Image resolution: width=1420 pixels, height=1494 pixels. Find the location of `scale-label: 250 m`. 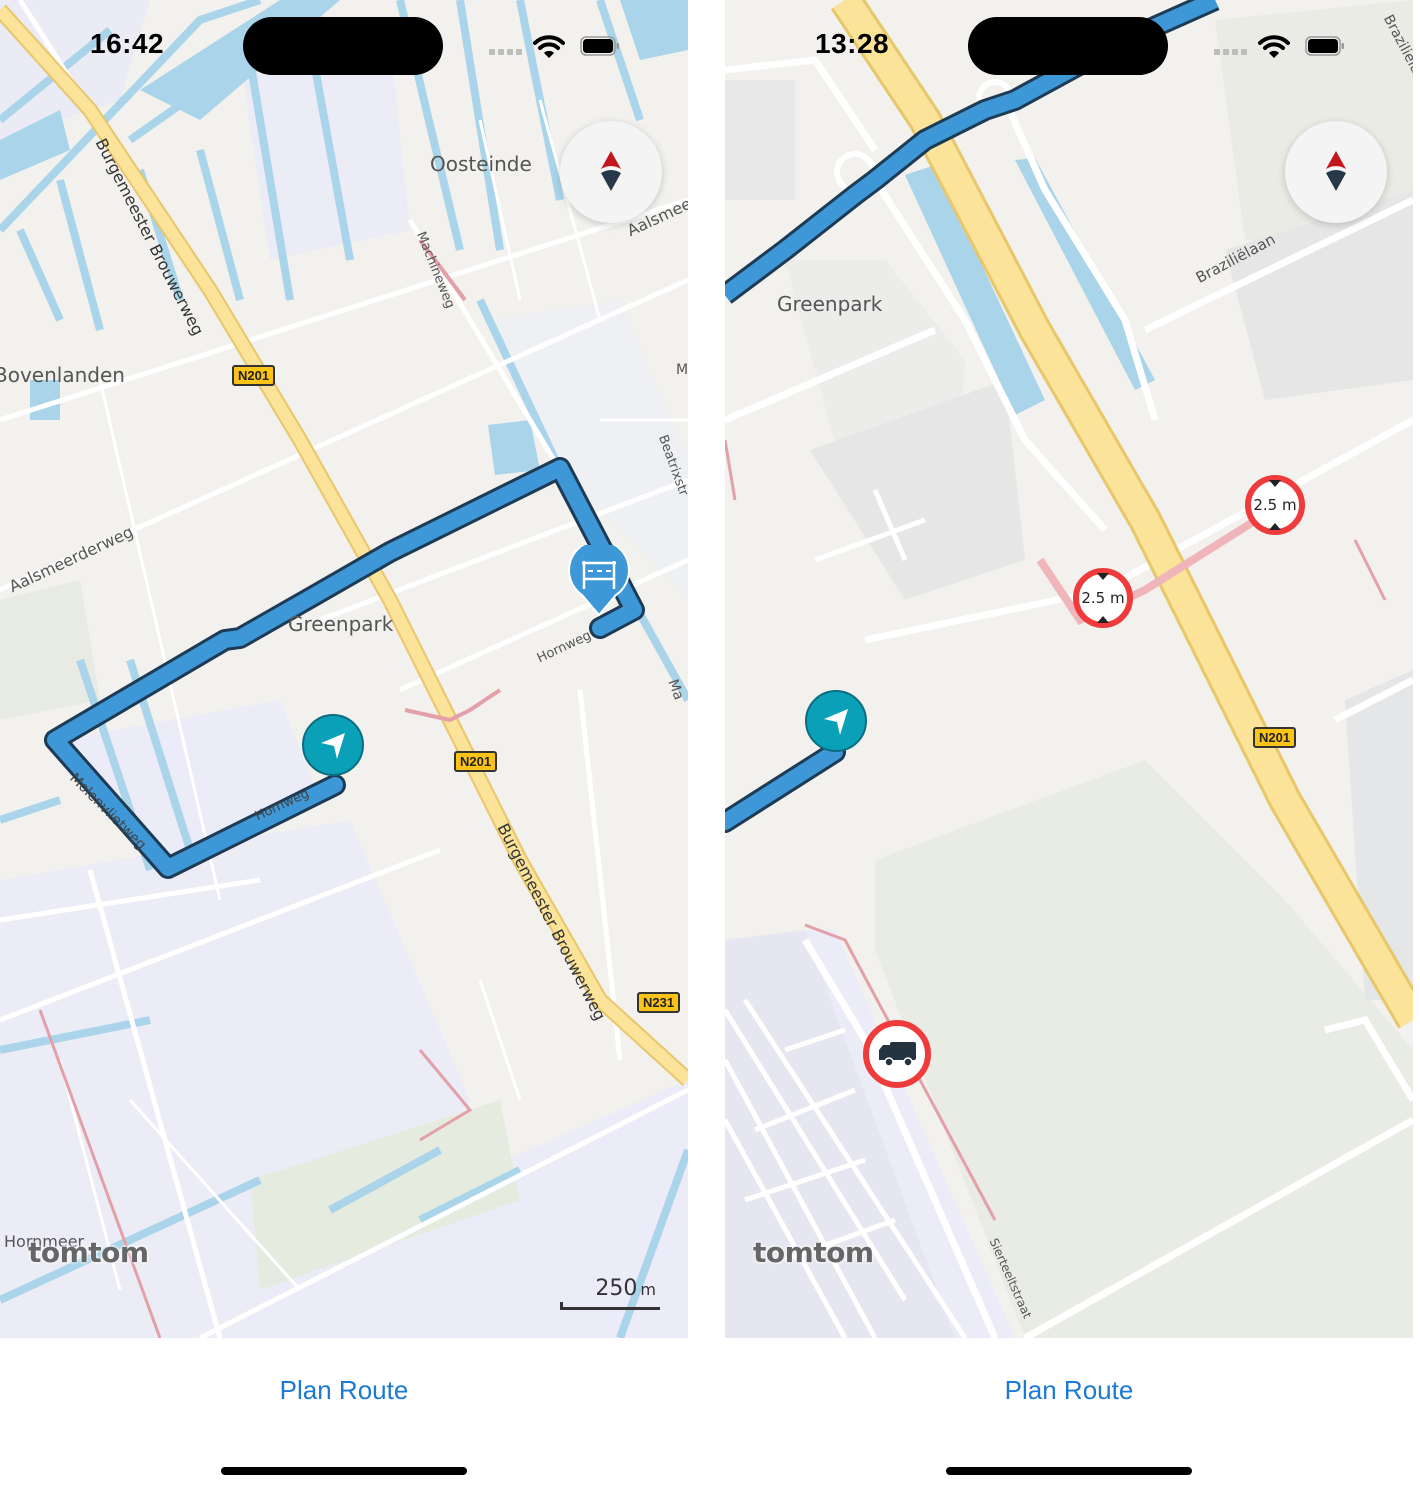

scale-label: 250 m is located at coordinates (625, 1288).